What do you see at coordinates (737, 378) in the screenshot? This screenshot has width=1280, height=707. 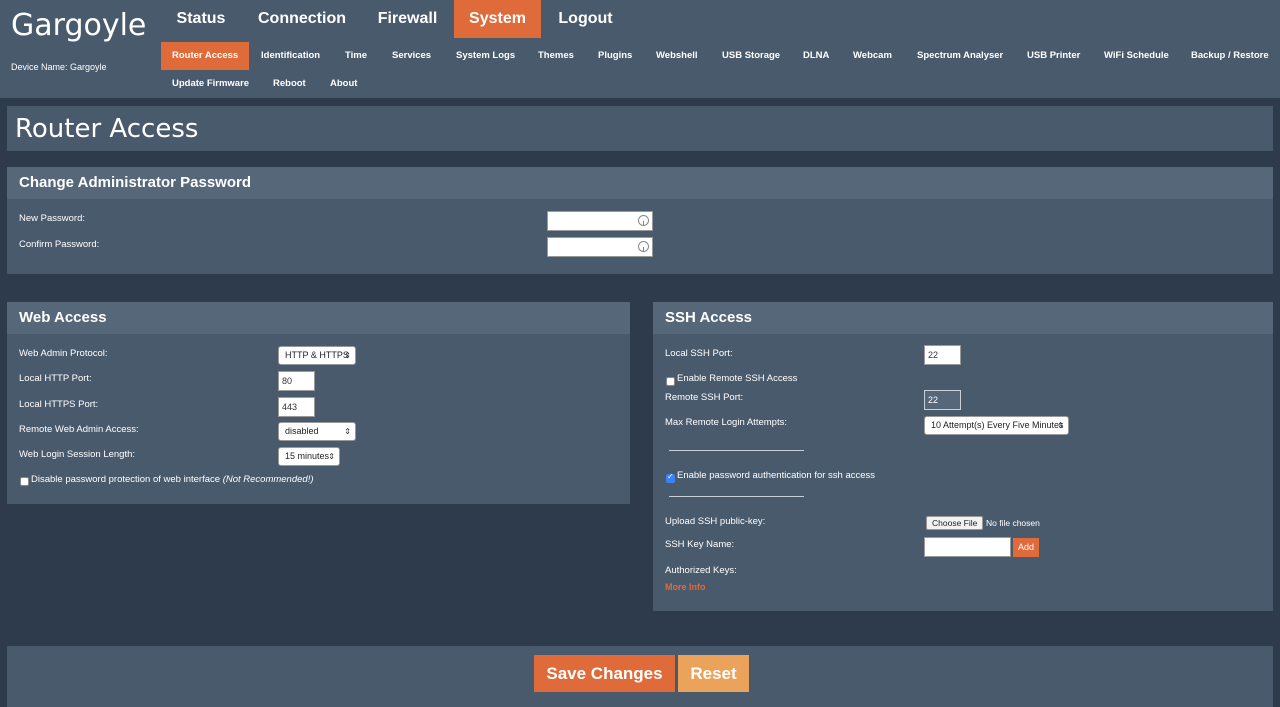 I see `enable-remote-ssh-label: Enable Remote SSH Access` at bounding box center [737, 378].